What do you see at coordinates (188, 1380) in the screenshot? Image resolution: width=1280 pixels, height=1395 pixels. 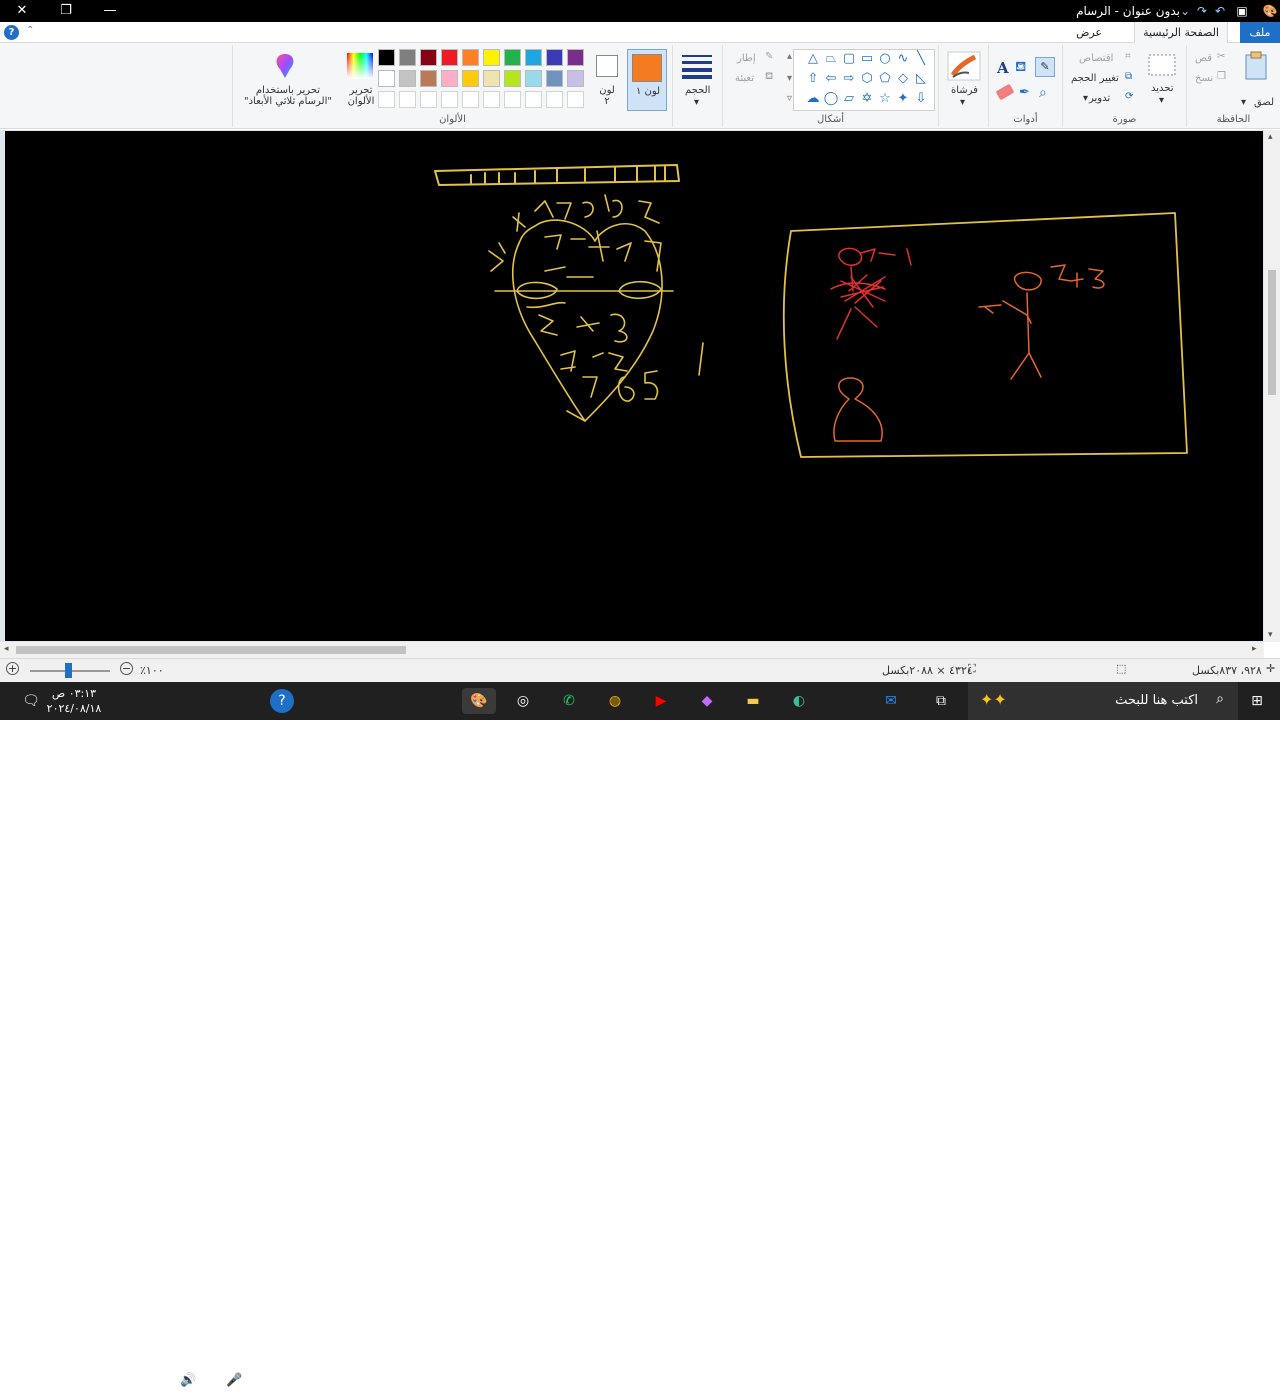 I see `volume-icon: 🔊` at bounding box center [188, 1380].